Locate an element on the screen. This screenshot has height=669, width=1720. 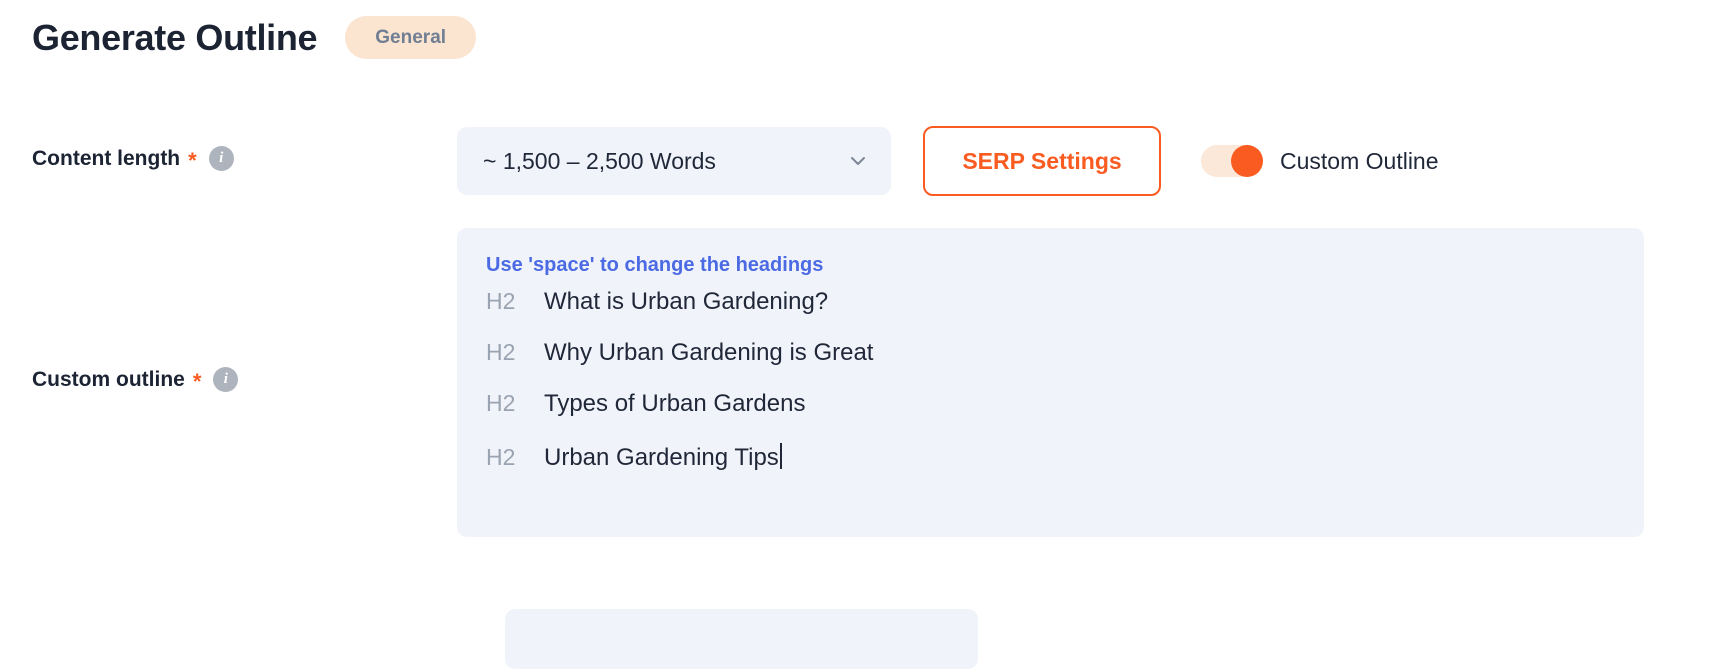
toggle-knob is located at coordinates (1247, 161).